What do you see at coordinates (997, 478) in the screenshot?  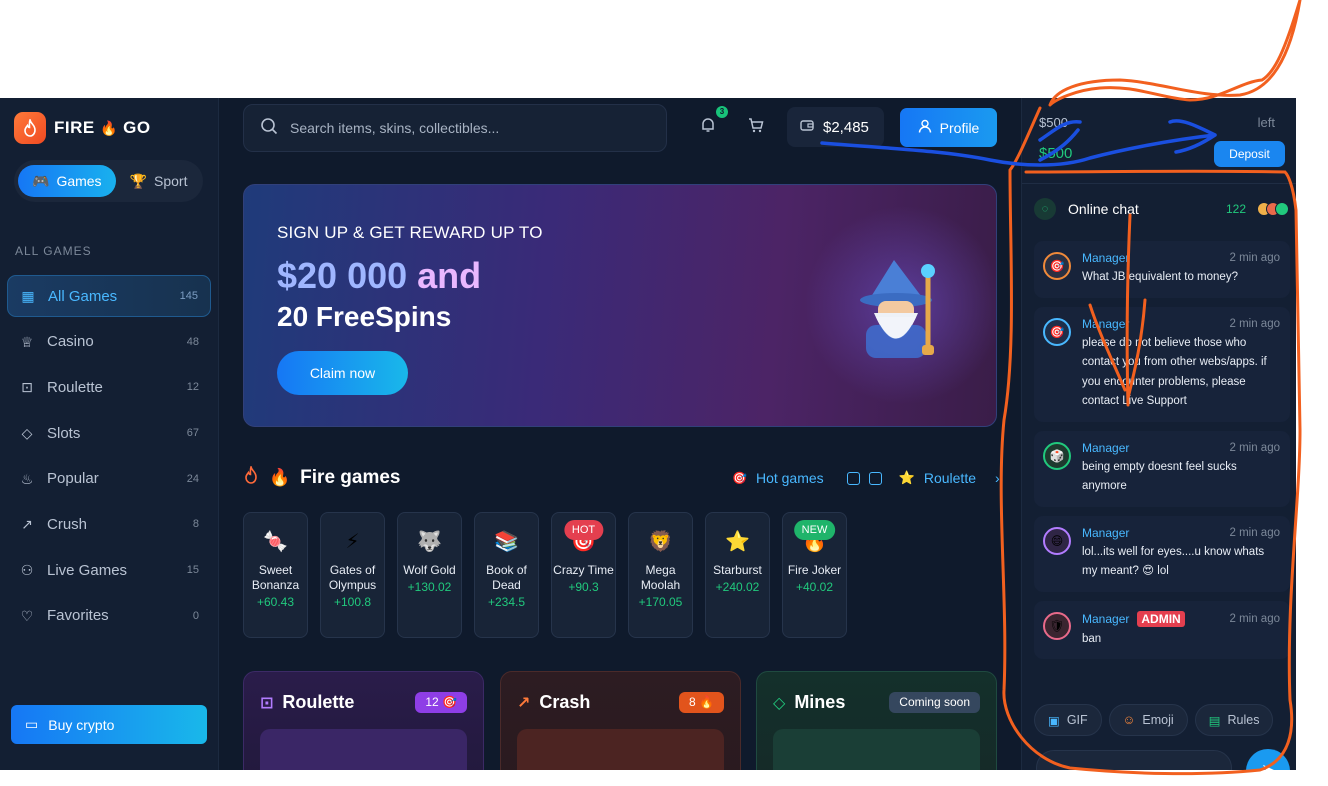 I see `chevron-right-icon: ›` at bounding box center [997, 478].